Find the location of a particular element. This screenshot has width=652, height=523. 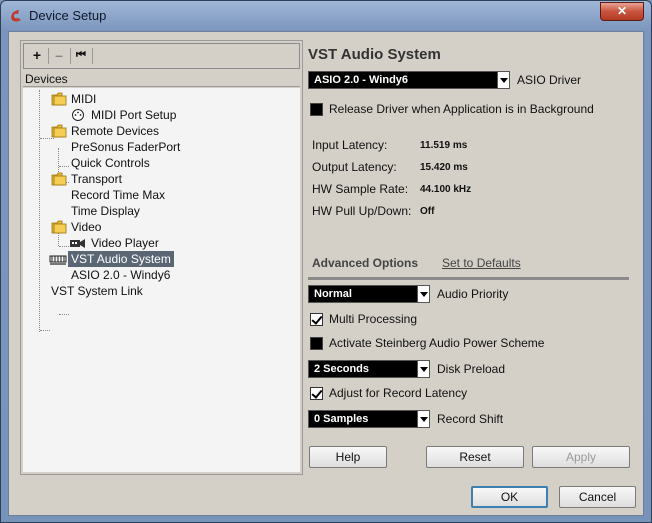

tree-item-record-time-max: Record Time Max is located at coordinates (118, 195).